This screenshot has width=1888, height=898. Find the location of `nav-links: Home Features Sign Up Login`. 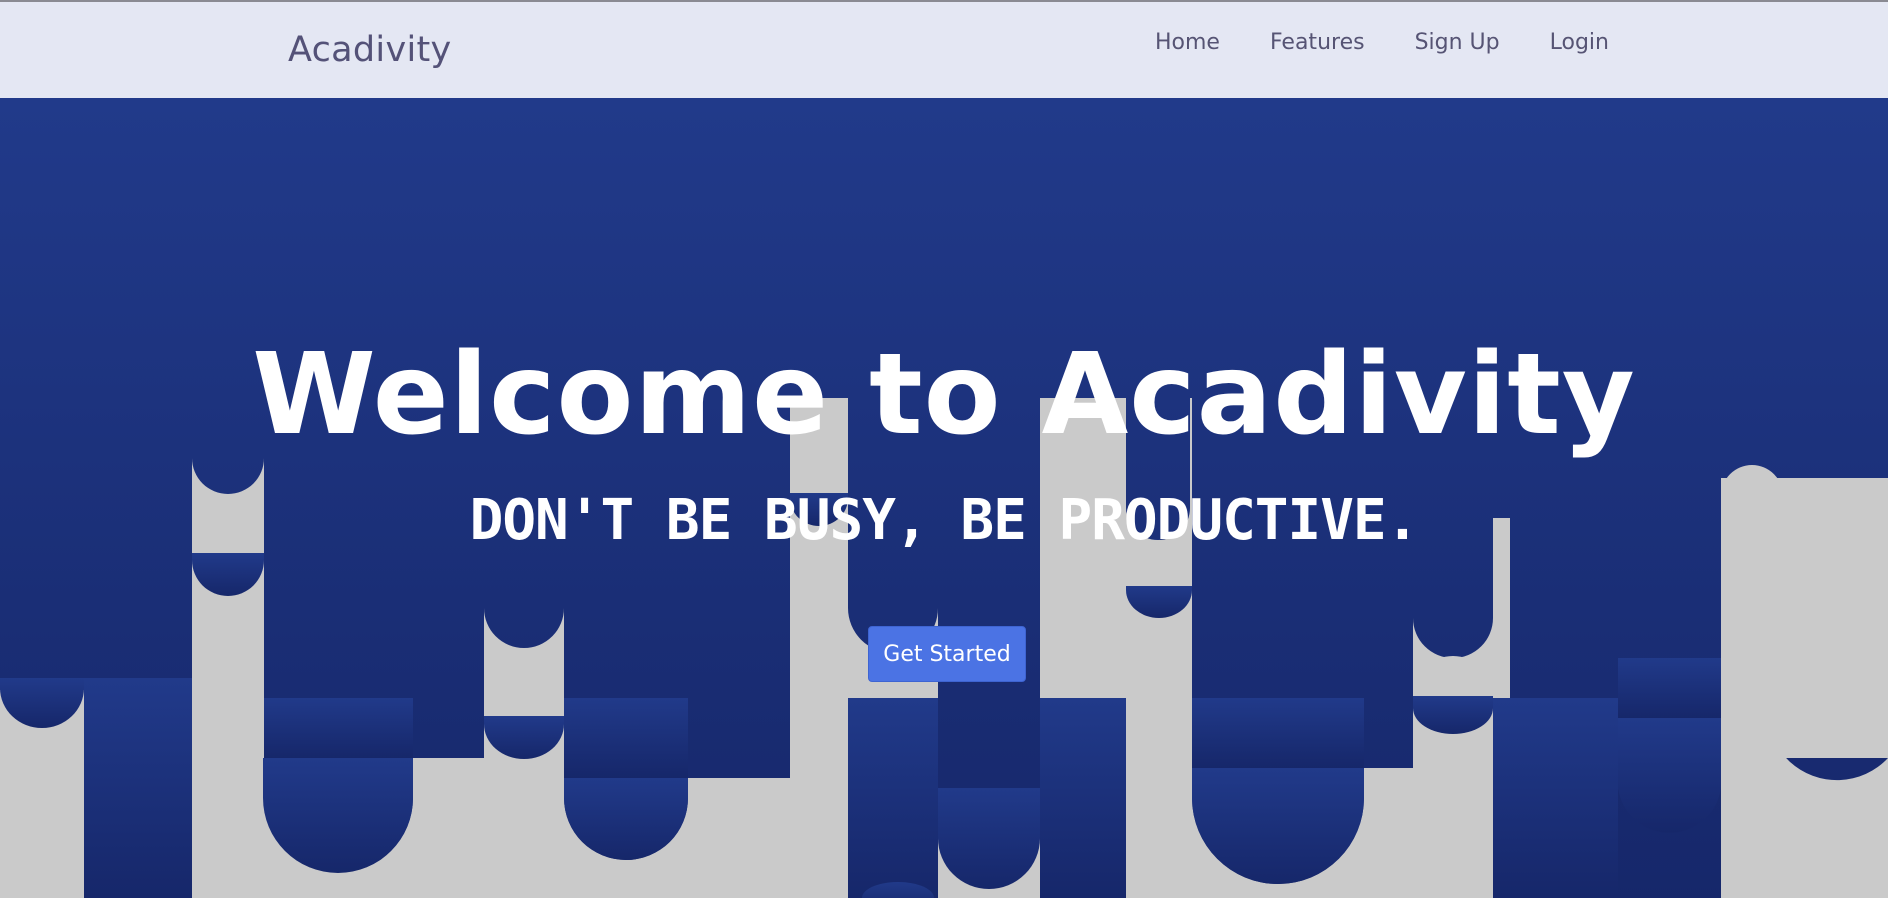

nav-links: Home Features Sign Up Login is located at coordinates (1382, 42).